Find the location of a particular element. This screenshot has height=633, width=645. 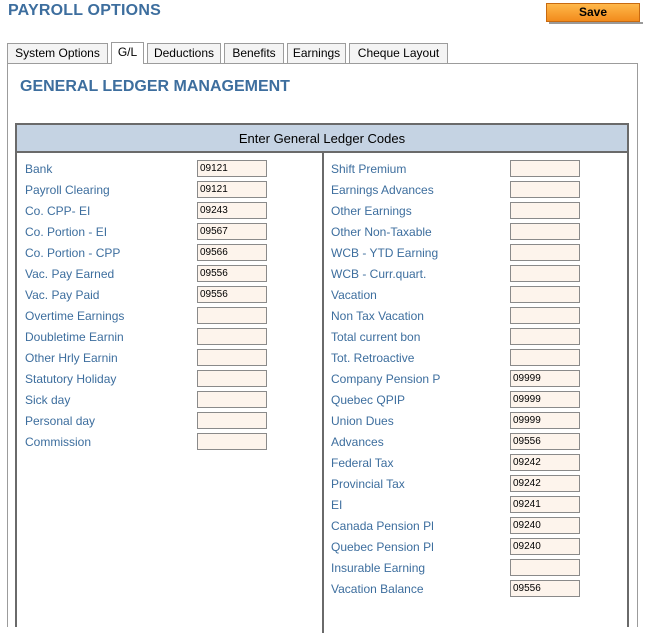

tot-retroactive-gl-code-input is located at coordinates (545, 357).